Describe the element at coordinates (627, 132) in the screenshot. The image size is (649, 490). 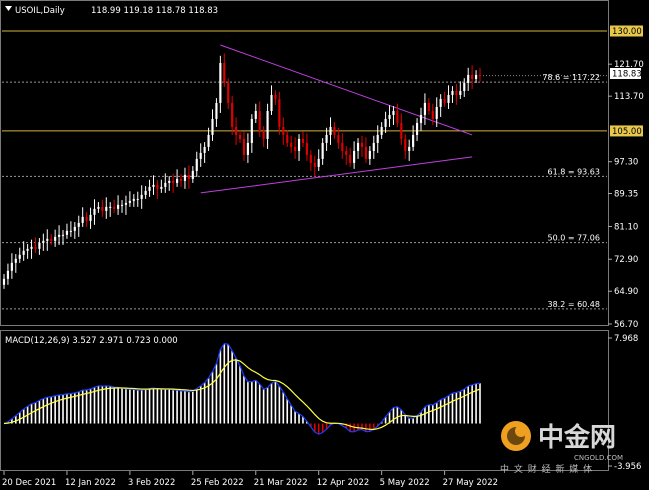
I see `level-tag-label: 105.00` at that location.